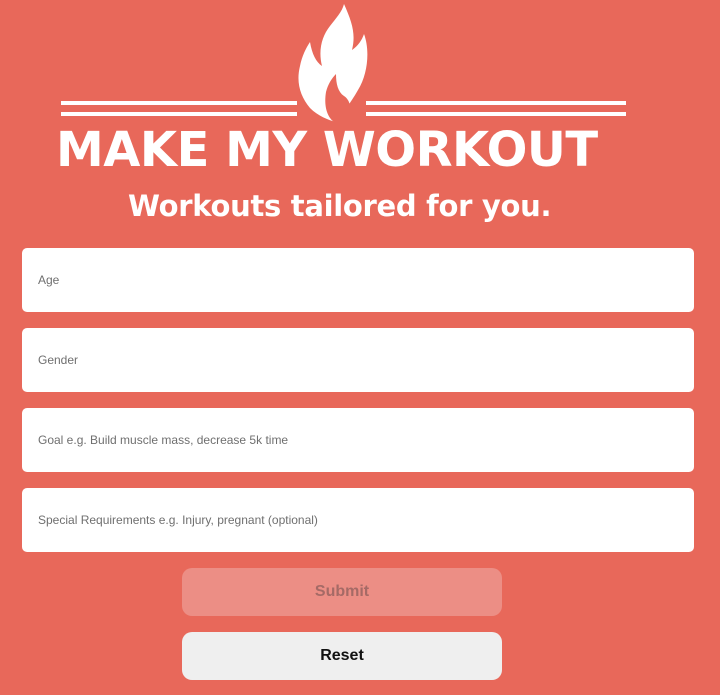 The width and height of the screenshot is (720, 695). I want to click on age-input, so click(358, 280).